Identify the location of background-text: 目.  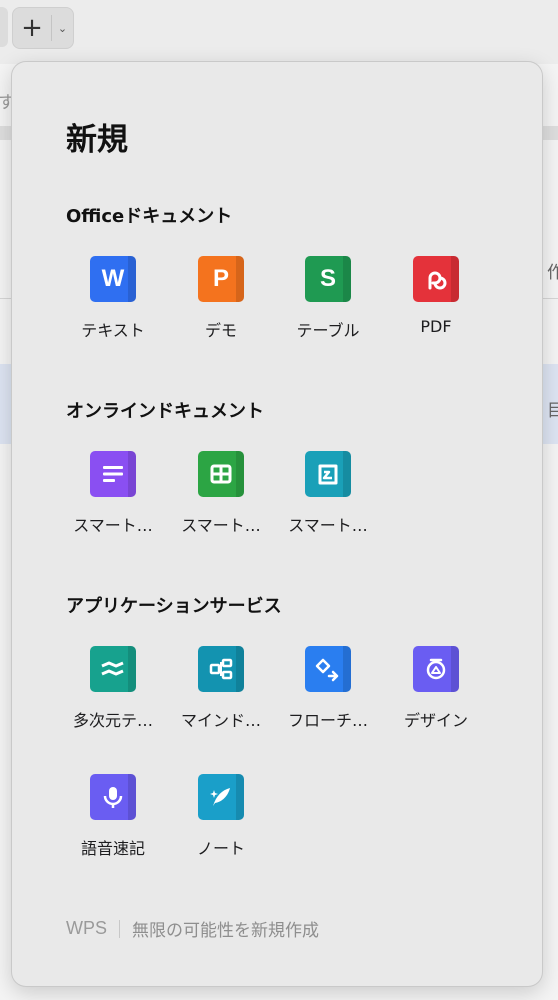
(552, 411).